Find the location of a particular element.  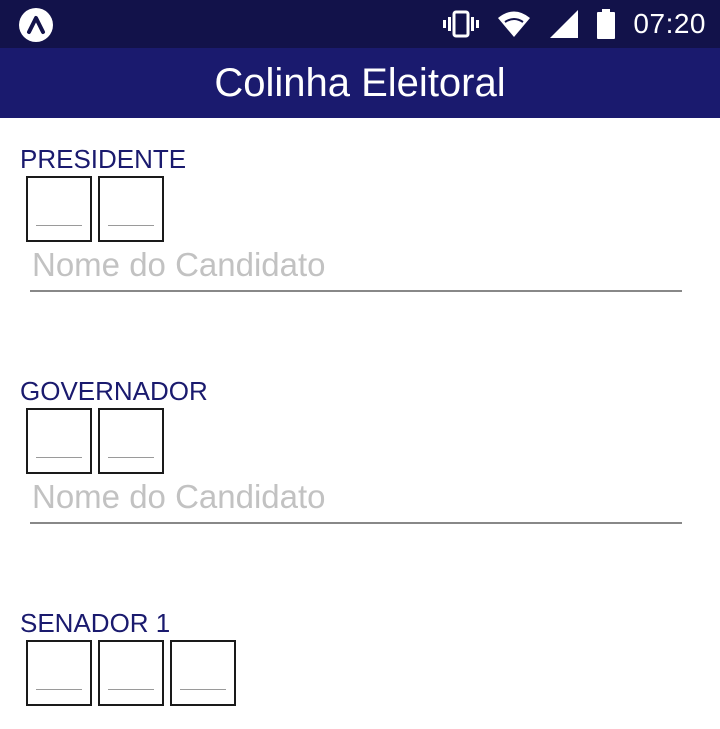

clock-time: 07:20 is located at coordinates (669, 23).